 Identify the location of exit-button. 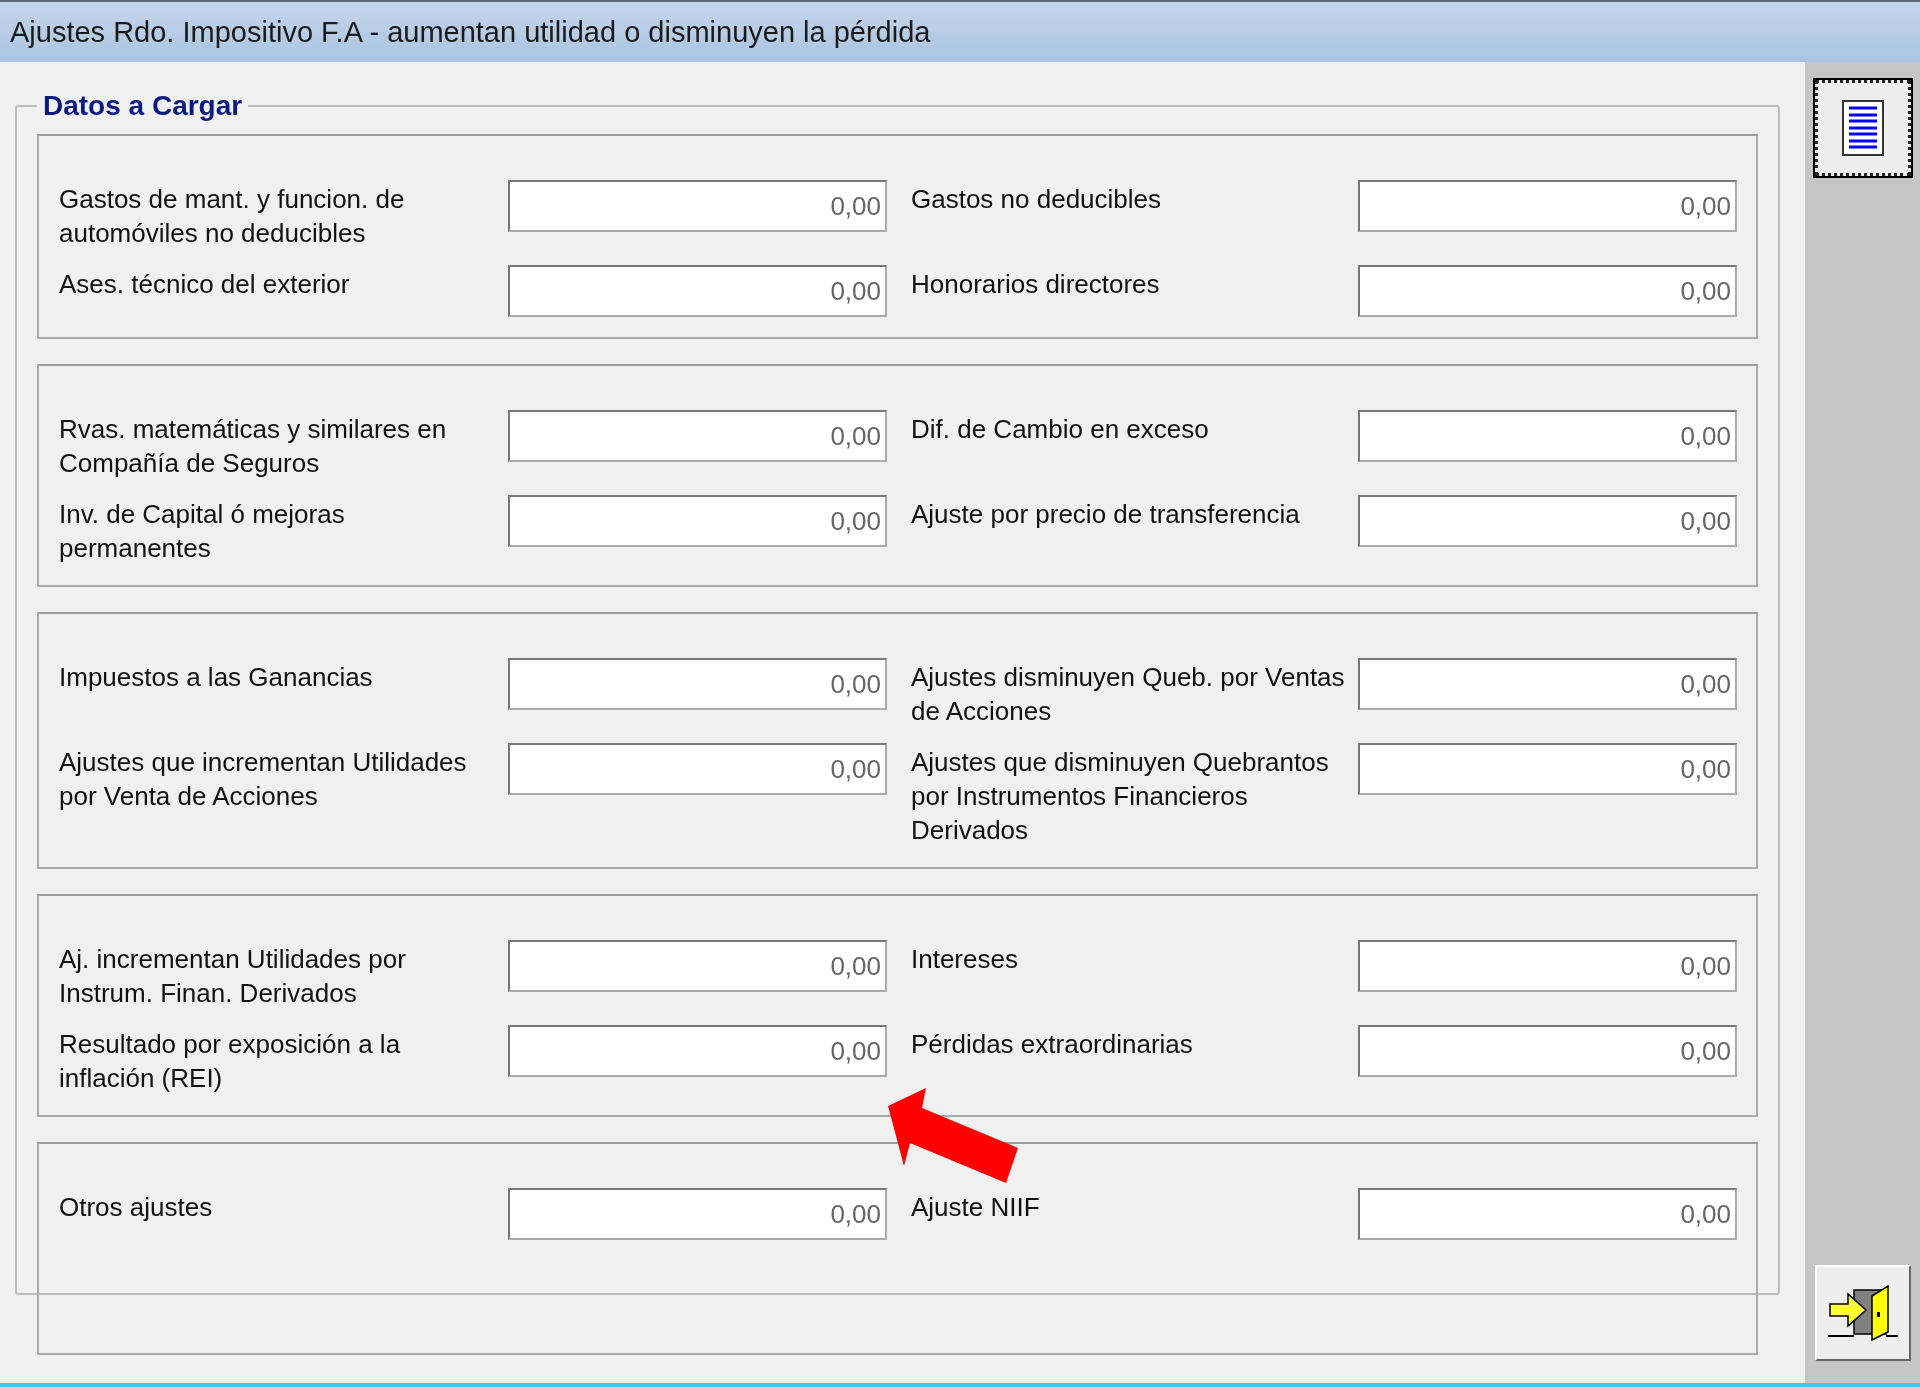
(1862, 1313).